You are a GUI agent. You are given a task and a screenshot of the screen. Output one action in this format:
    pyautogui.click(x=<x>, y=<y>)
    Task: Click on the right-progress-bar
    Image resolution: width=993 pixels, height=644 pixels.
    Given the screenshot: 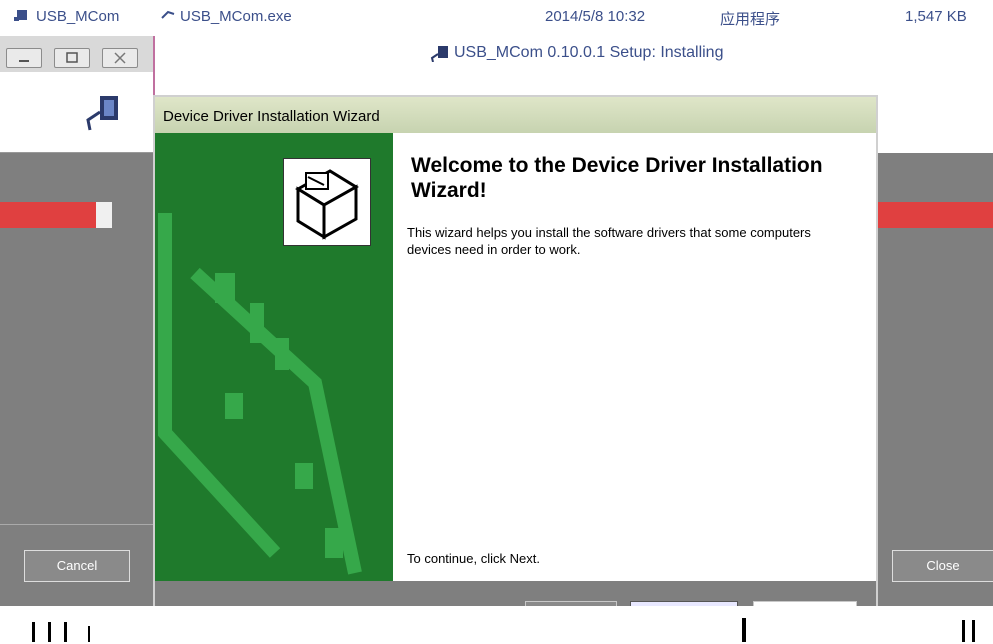 What is the action you would take?
    pyautogui.click(x=935, y=215)
    